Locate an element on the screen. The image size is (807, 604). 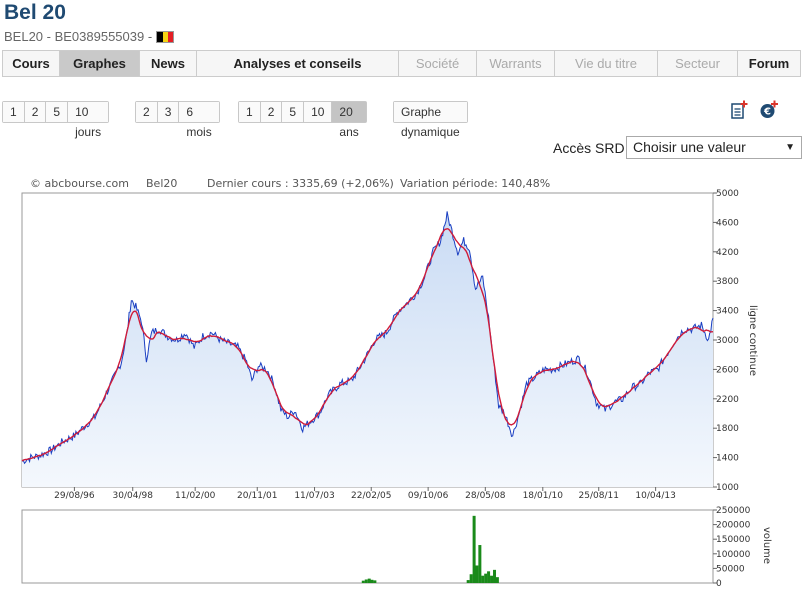
y-tick-label: 5000 is located at coordinates (727, 194).